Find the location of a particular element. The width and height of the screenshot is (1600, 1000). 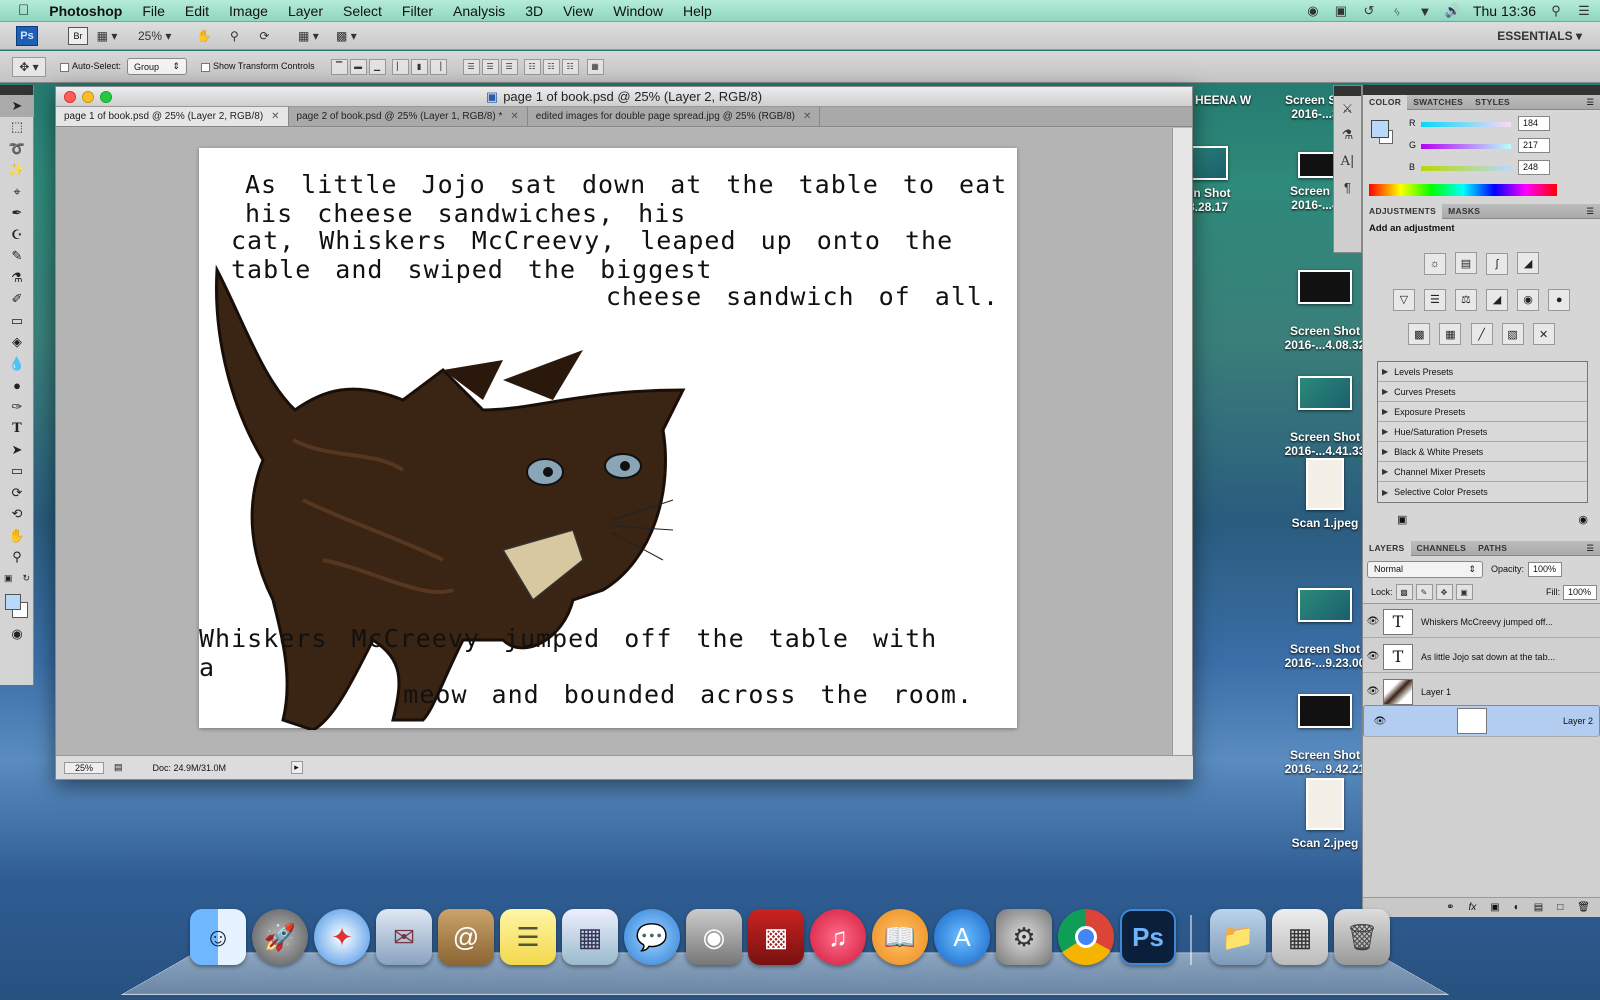

green-slider is located at coordinates (1466, 146).